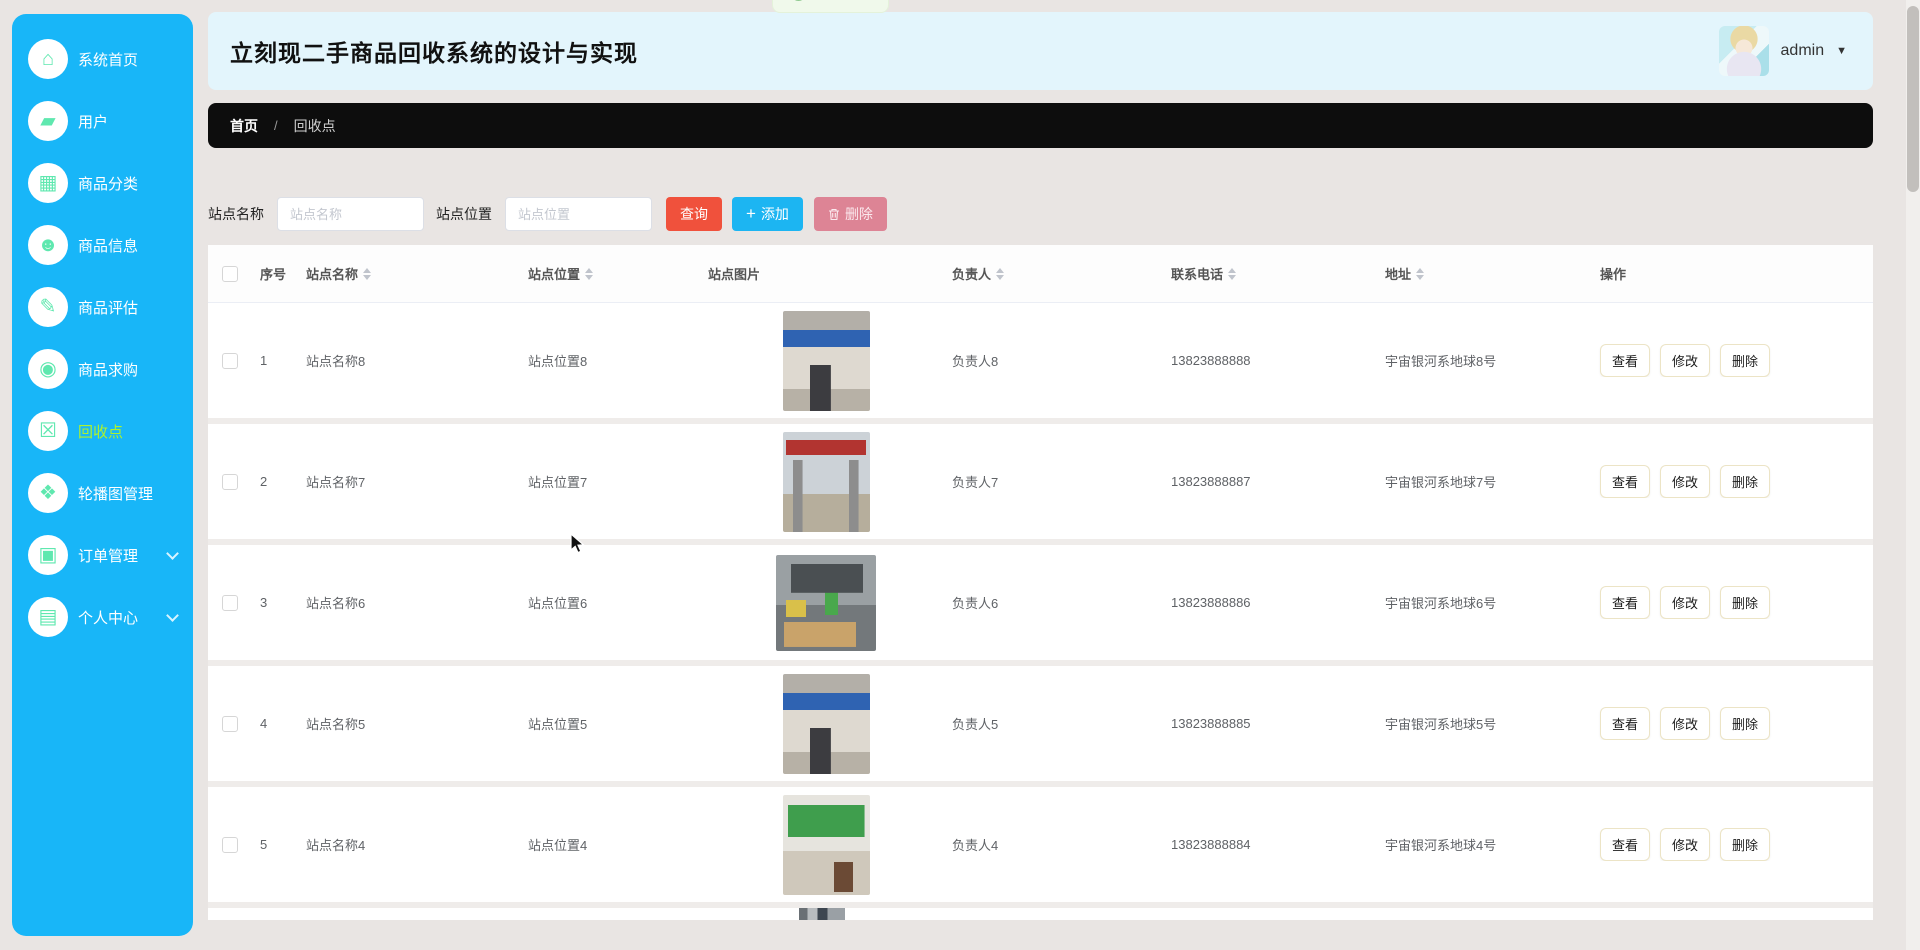 This screenshot has width=1920, height=950. What do you see at coordinates (975, 845) in the screenshot?
I see `cell-manager: 负责人4` at bounding box center [975, 845].